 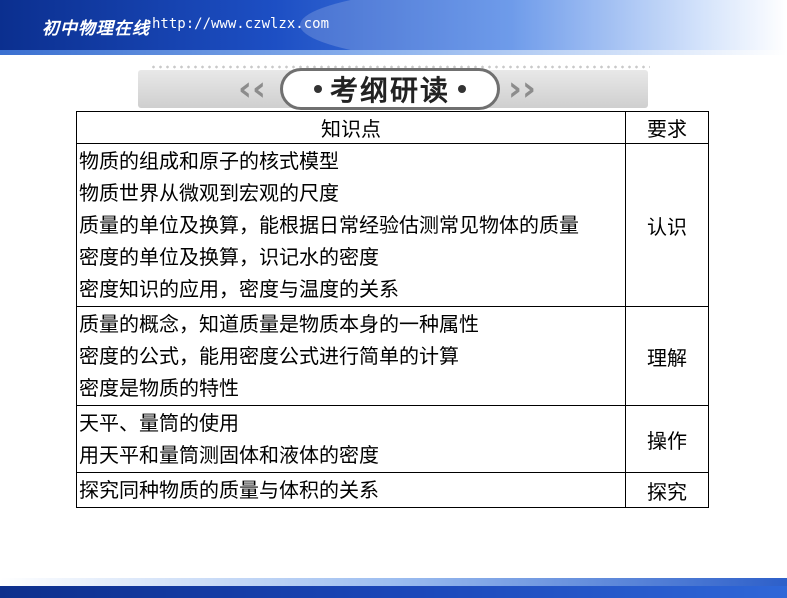 What do you see at coordinates (393, 52) in the screenshot?
I see `top-stripe` at bounding box center [393, 52].